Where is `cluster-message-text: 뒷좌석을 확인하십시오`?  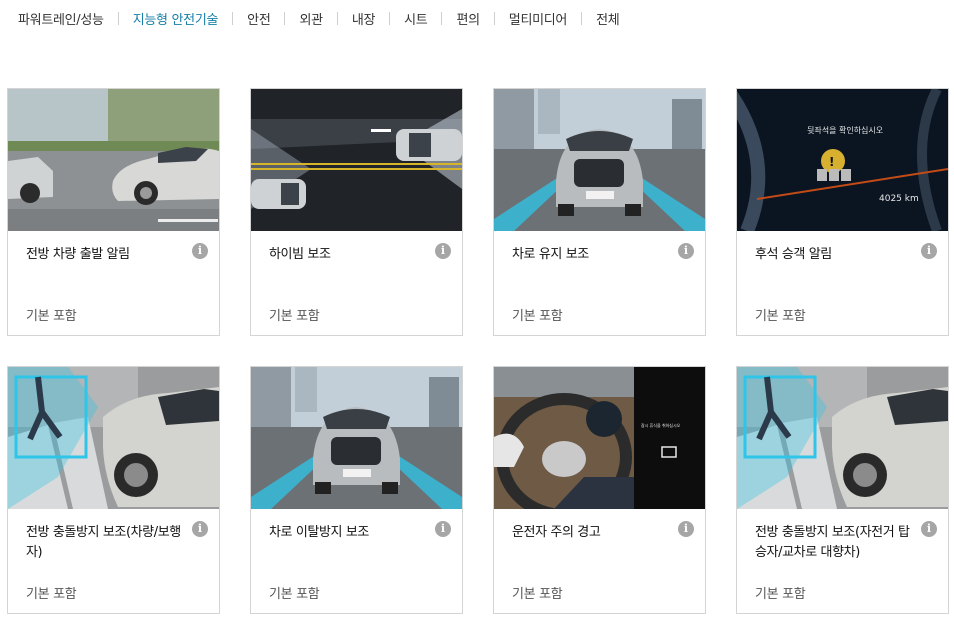
cluster-message-text: 뒷좌석을 확인하십시오 is located at coordinates (845, 130).